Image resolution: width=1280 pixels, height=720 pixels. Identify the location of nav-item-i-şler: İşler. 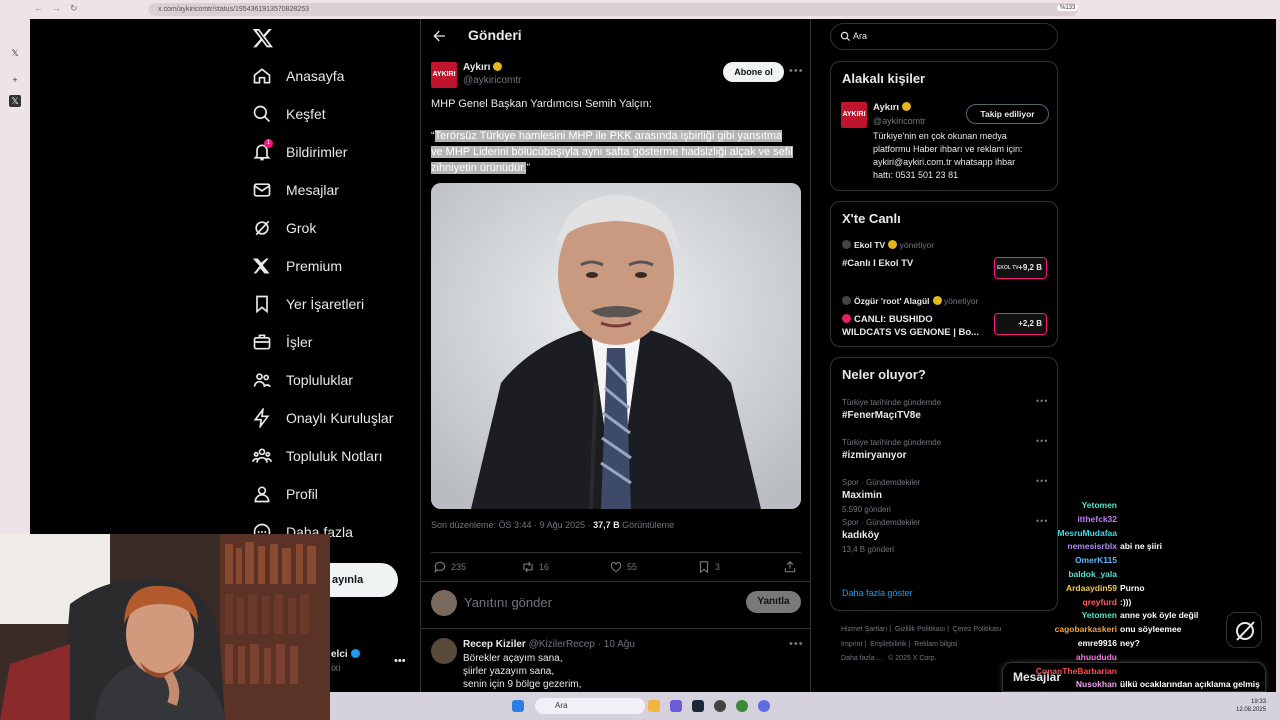
(282, 342).